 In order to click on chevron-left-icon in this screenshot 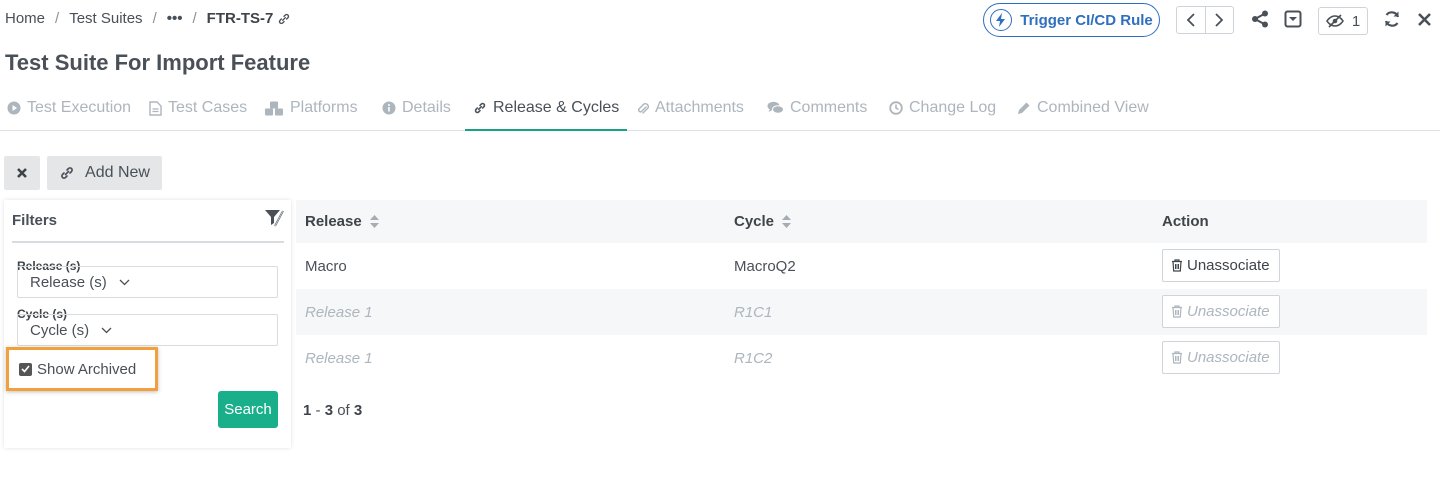, I will do `click(1190, 20)`.